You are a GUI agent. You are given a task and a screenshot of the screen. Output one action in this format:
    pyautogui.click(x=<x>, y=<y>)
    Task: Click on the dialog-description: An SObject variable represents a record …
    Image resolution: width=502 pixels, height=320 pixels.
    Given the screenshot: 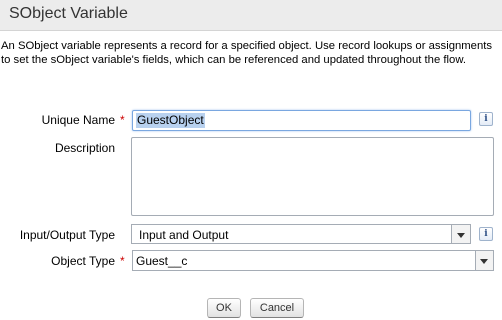 What is the action you would take?
    pyautogui.click(x=247, y=53)
    